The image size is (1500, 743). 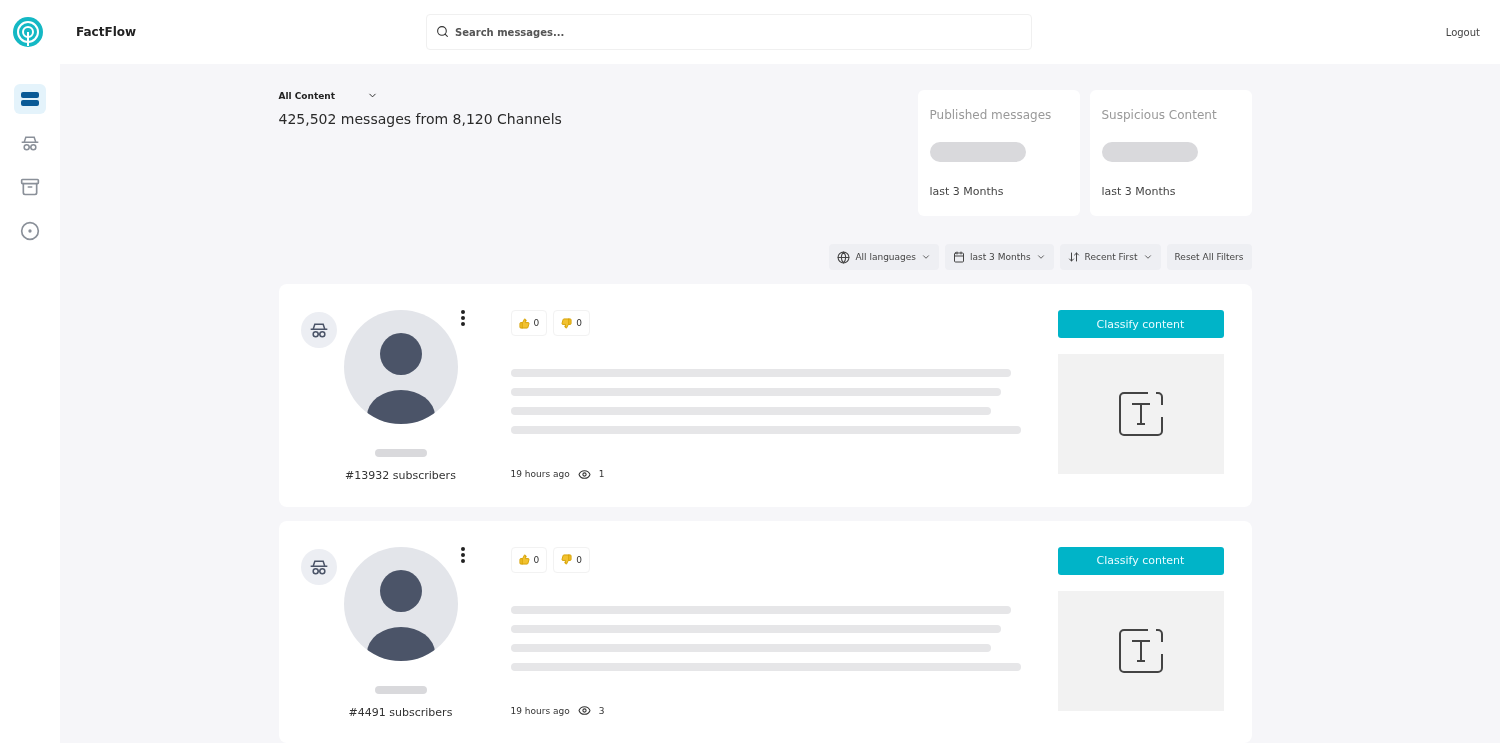 I want to click on summary-text: 425,502 messages from 8,120 Channels, so click(x=420, y=119).